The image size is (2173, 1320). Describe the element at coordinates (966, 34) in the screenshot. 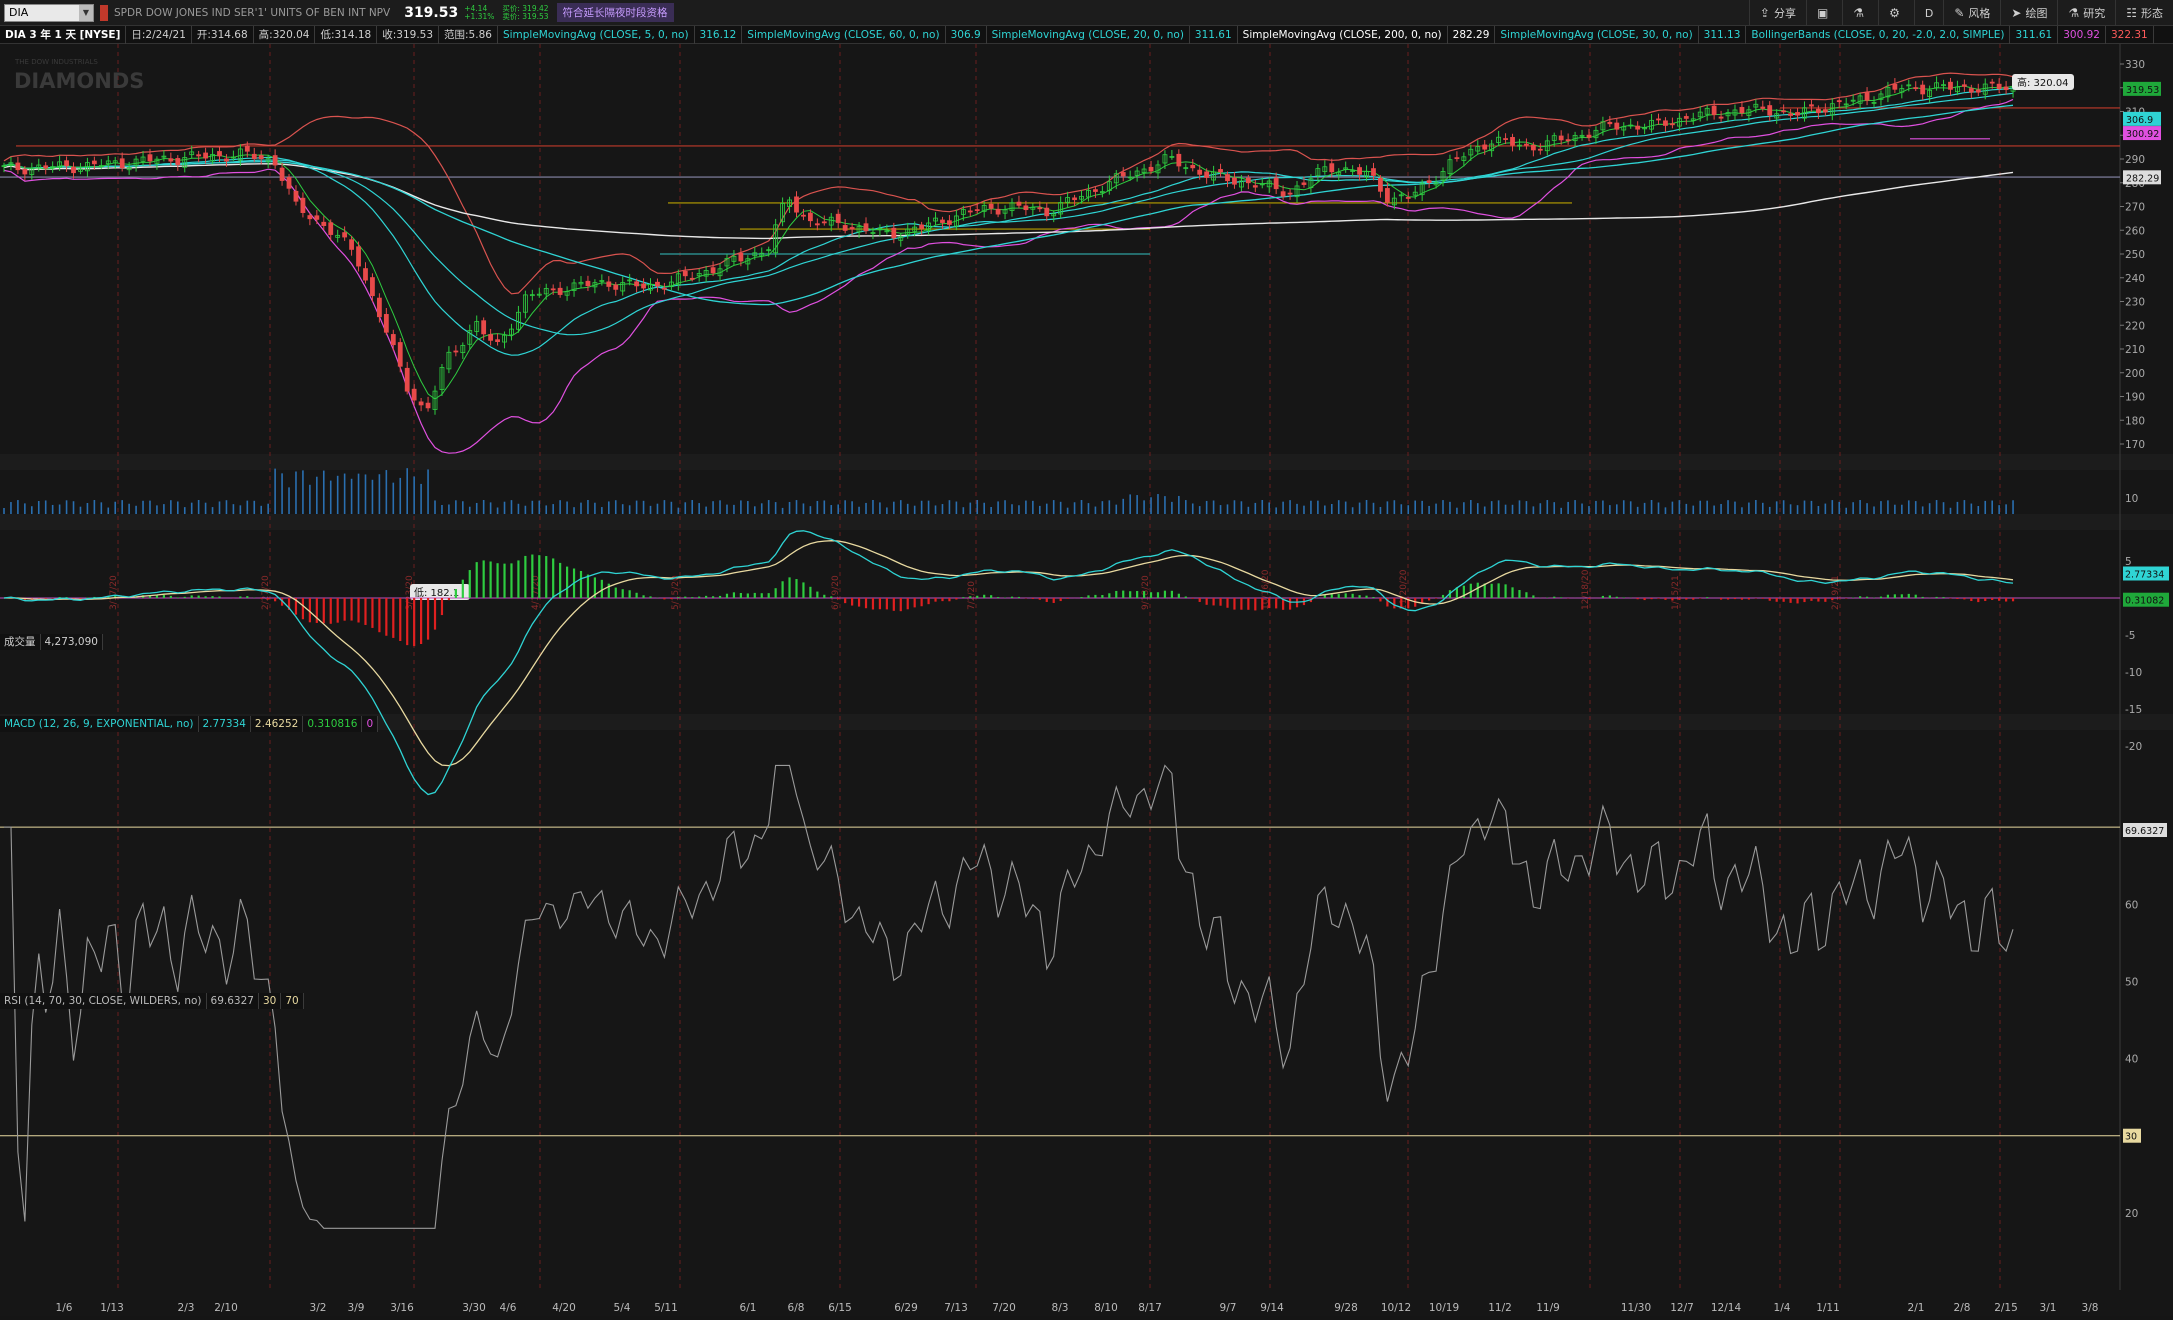

I see `study-bar-item: 306.9` at that location.